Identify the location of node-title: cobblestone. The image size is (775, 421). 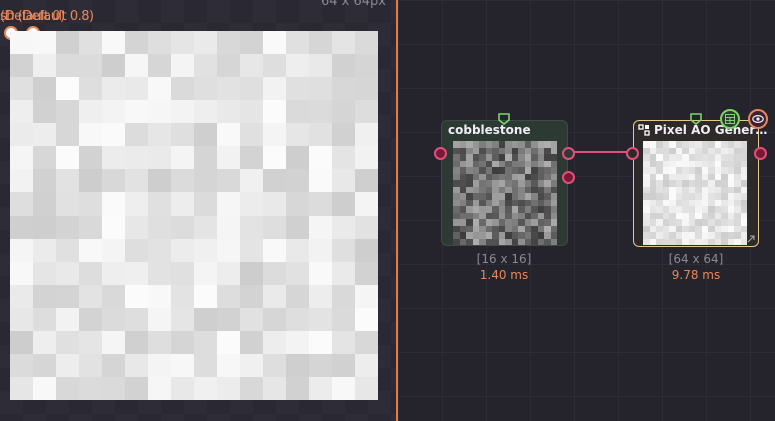
(489, 130).